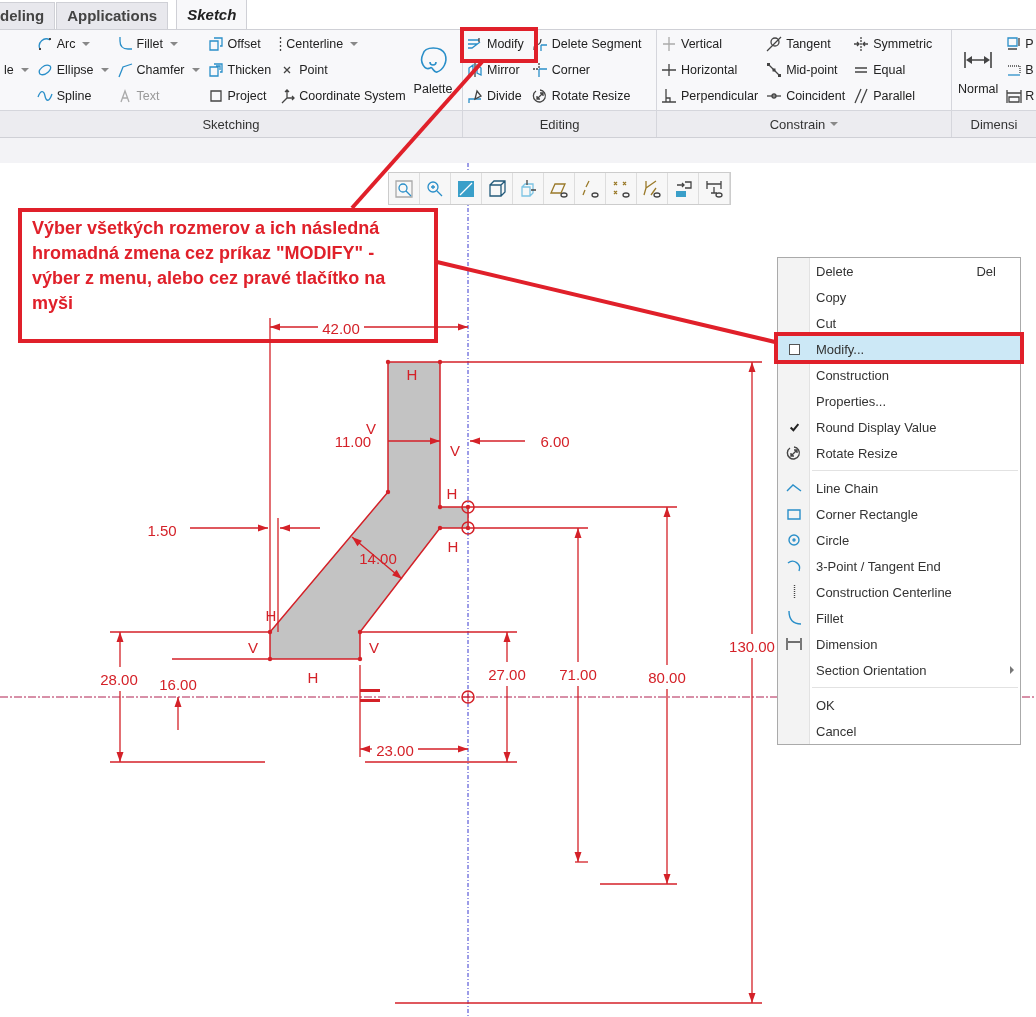 This screenshot has width=1036, height=1017. I want to click on menu-item: Delete Del, so click(899, 271).